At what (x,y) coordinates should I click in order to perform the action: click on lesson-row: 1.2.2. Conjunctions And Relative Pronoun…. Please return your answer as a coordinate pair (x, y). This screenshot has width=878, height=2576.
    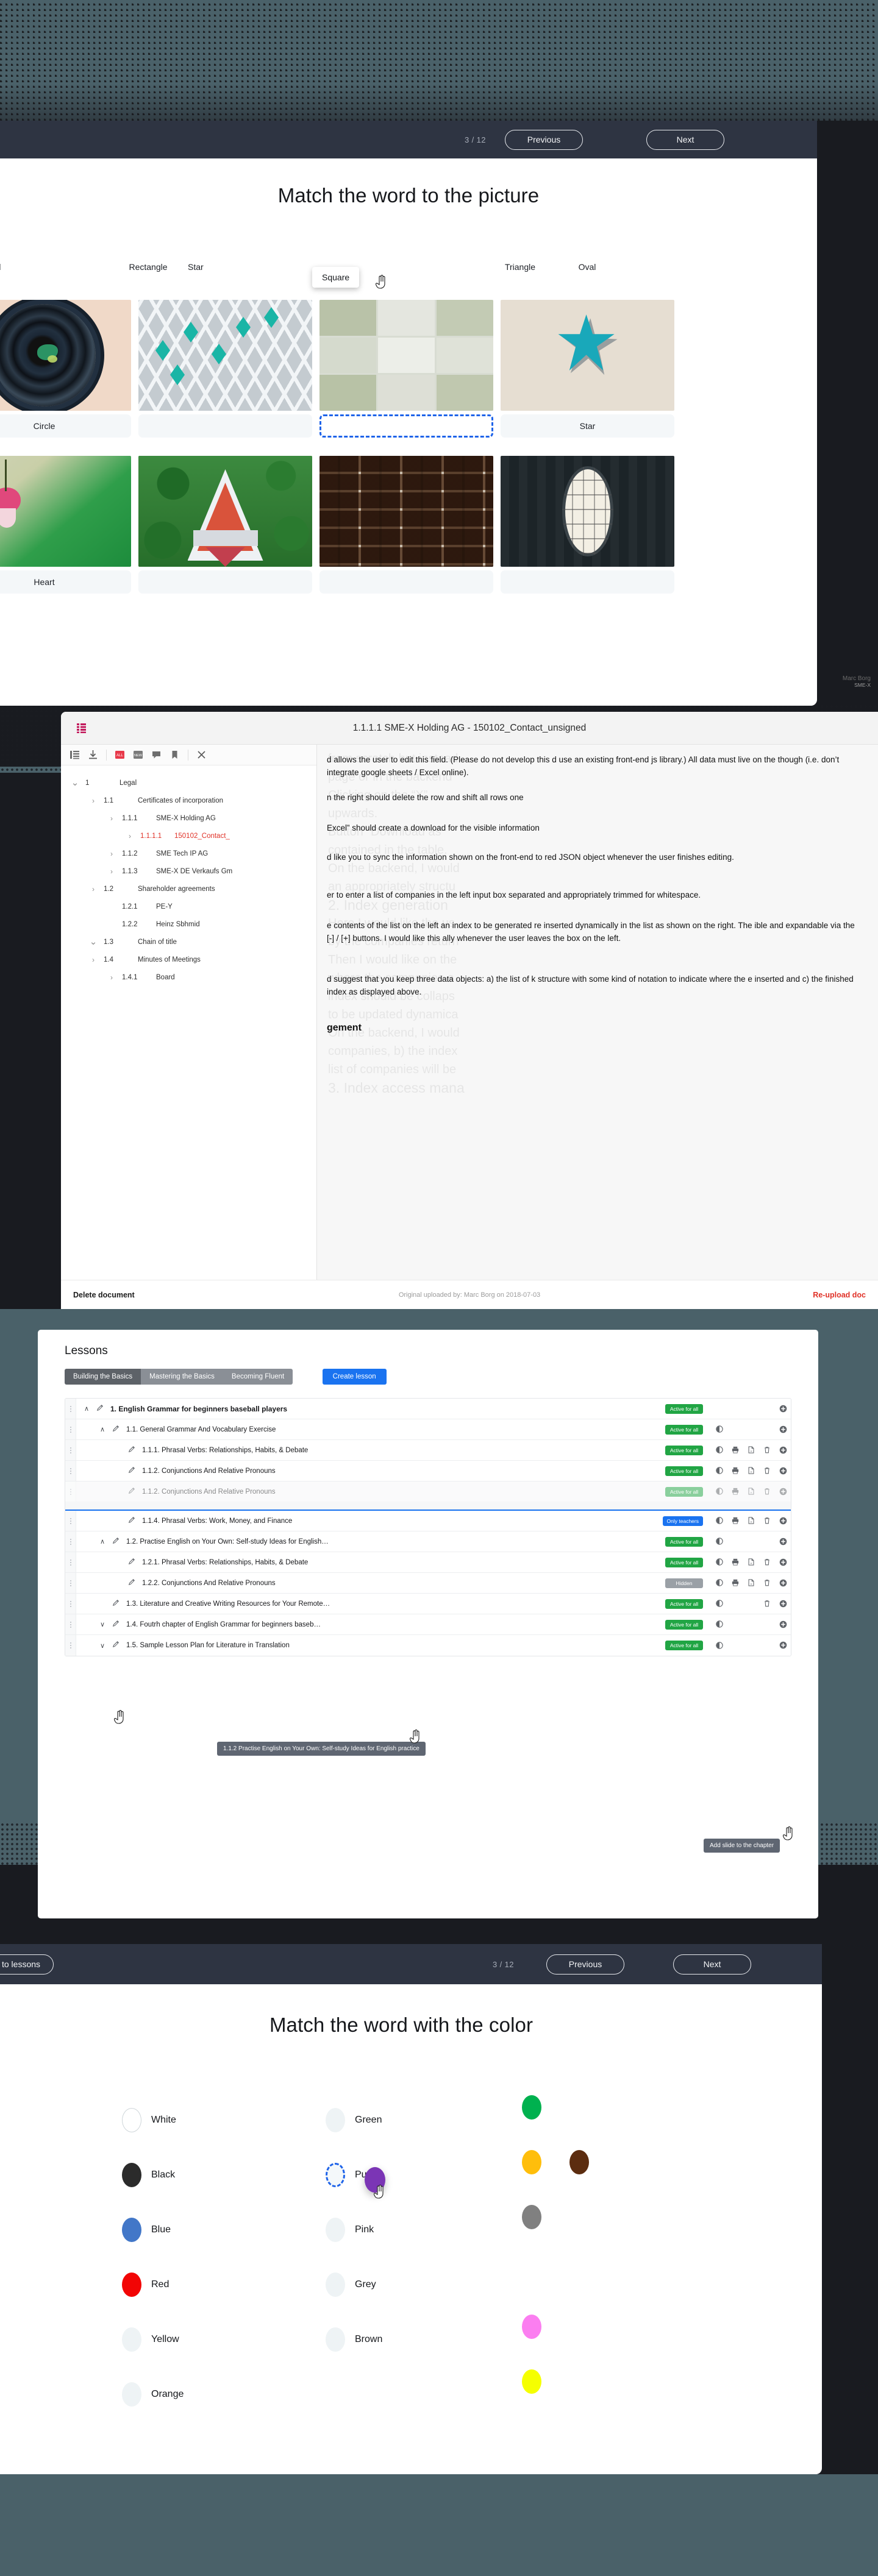
    Looking at the image, I should click on (428, 1583).